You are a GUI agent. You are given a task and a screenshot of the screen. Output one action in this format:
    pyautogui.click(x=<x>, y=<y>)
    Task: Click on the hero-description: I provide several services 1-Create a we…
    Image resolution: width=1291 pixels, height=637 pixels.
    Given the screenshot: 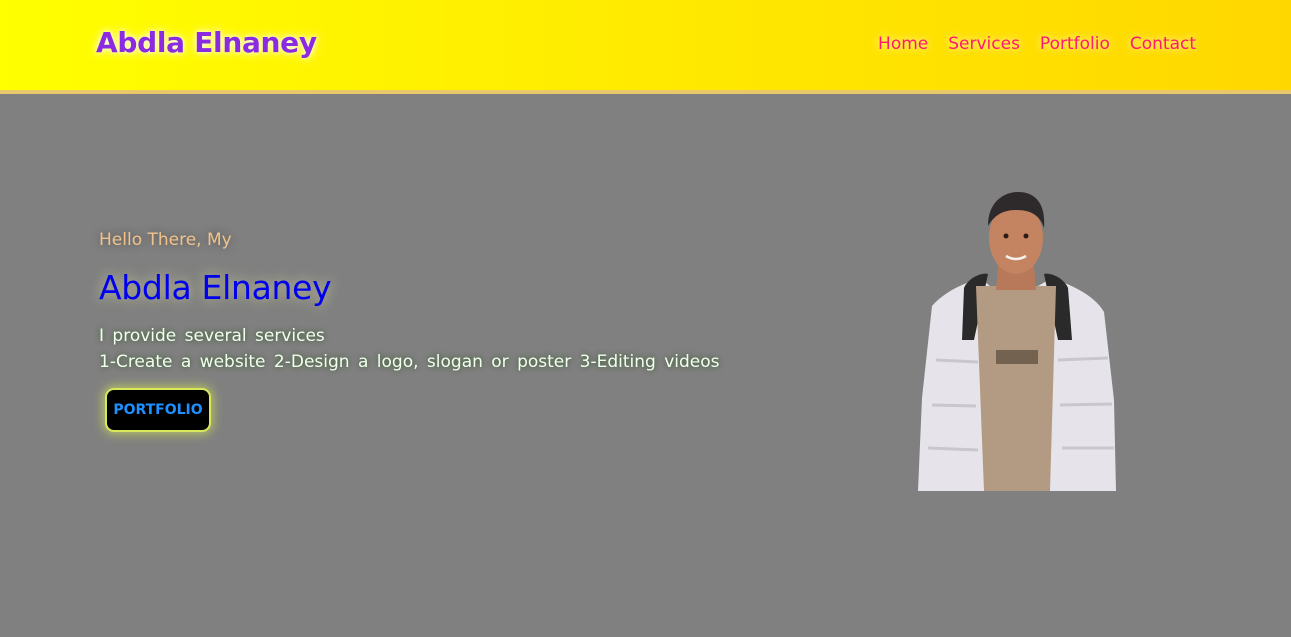 What is the action you would take?
    pyautogui.click(x=409, y=349)
    